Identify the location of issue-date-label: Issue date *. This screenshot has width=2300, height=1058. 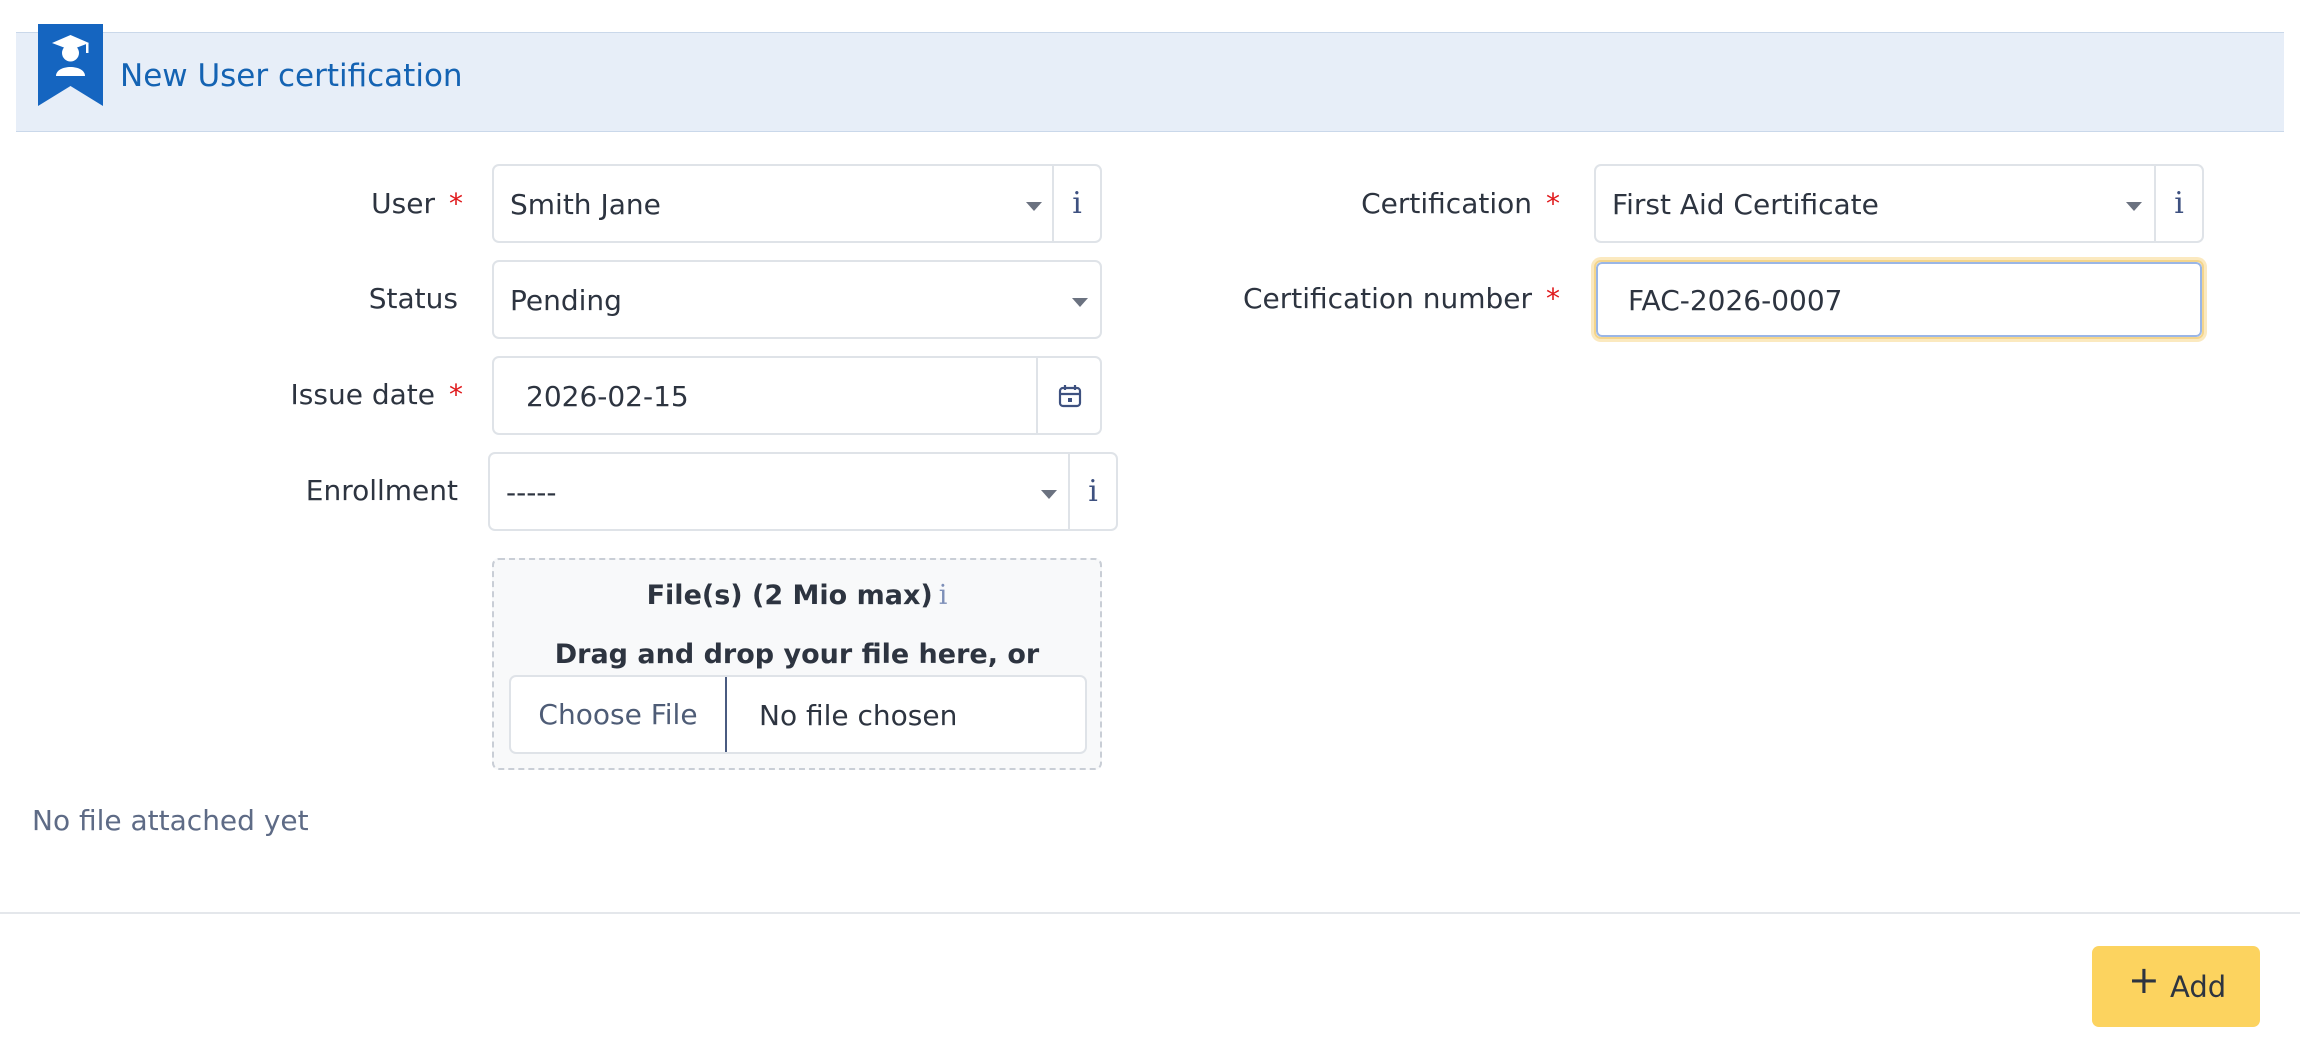
(376, 394).